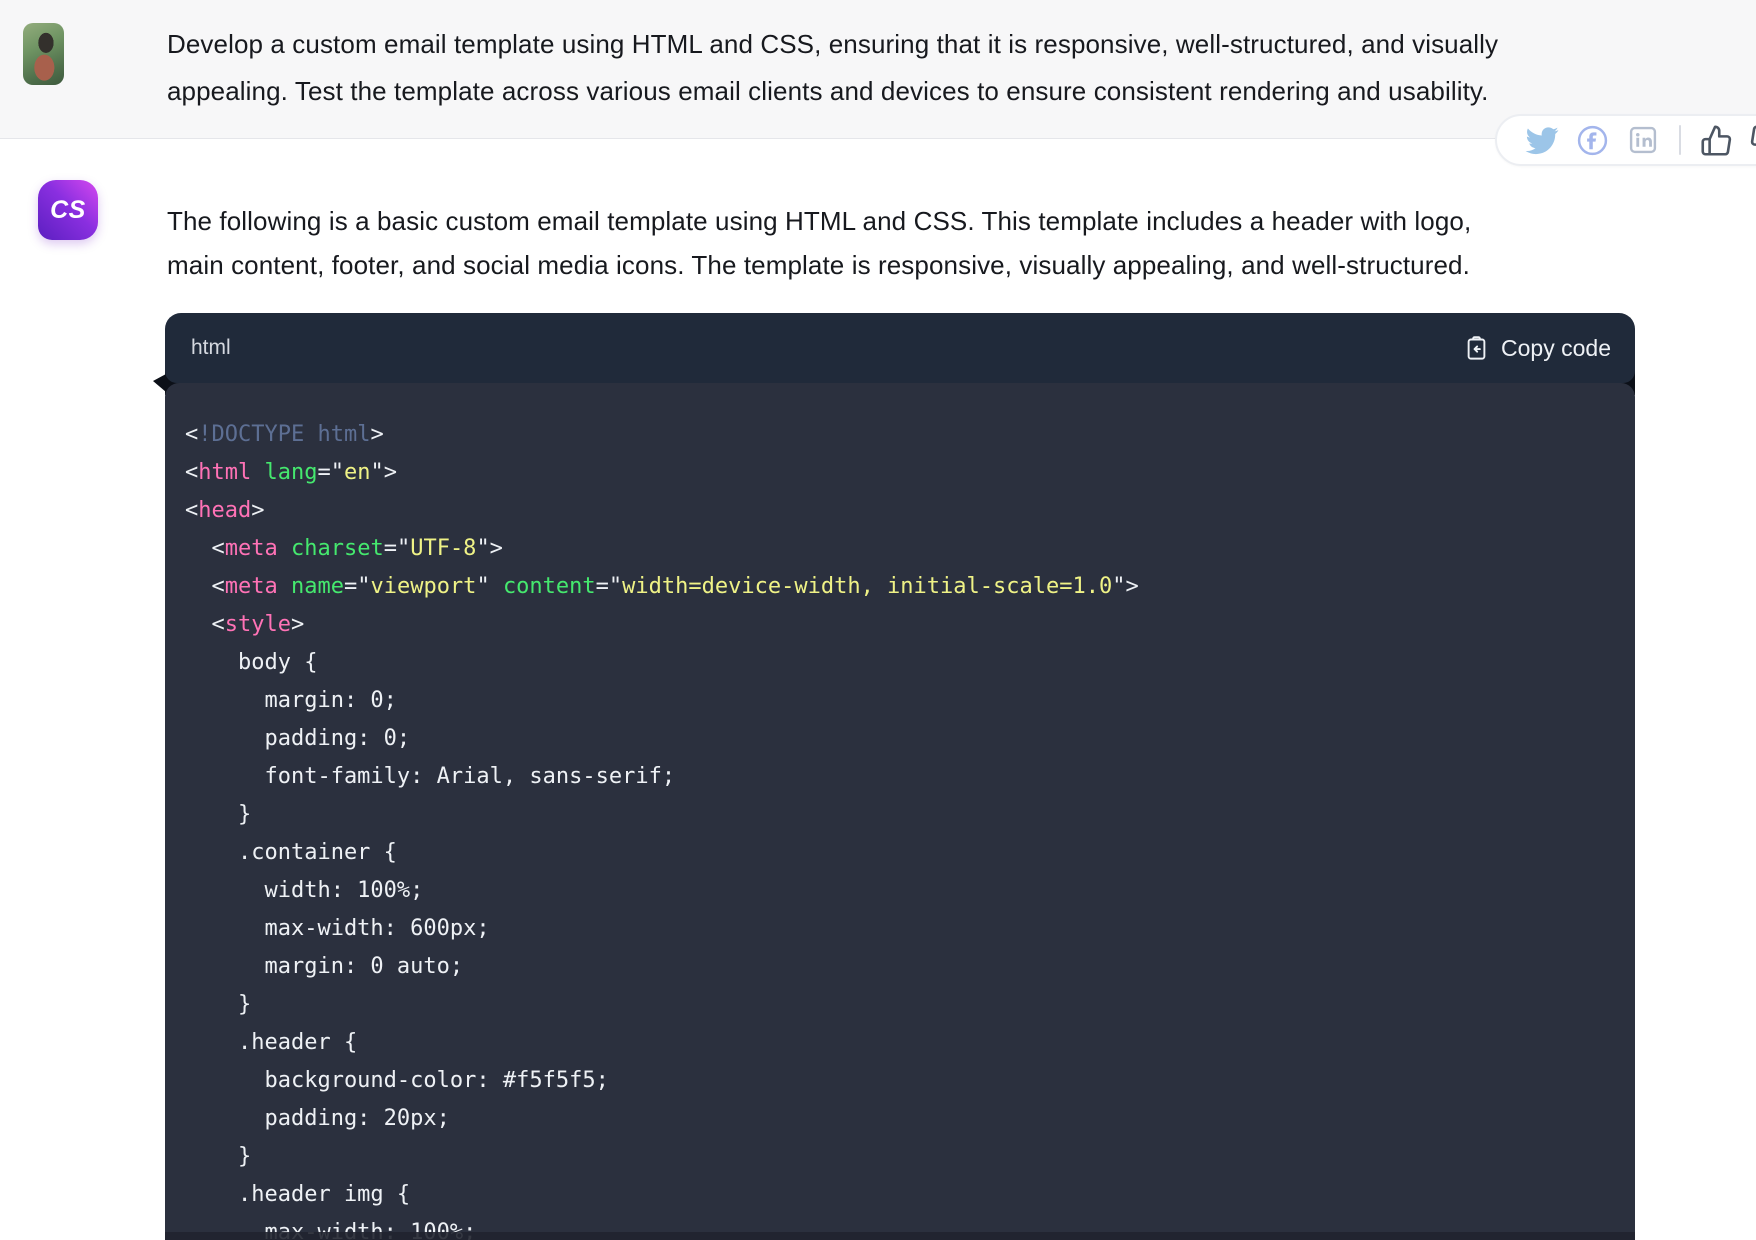 The height and width of the screenshot is (1240, 1756). I want to click on toolbar-divider, so click(1680, 140).